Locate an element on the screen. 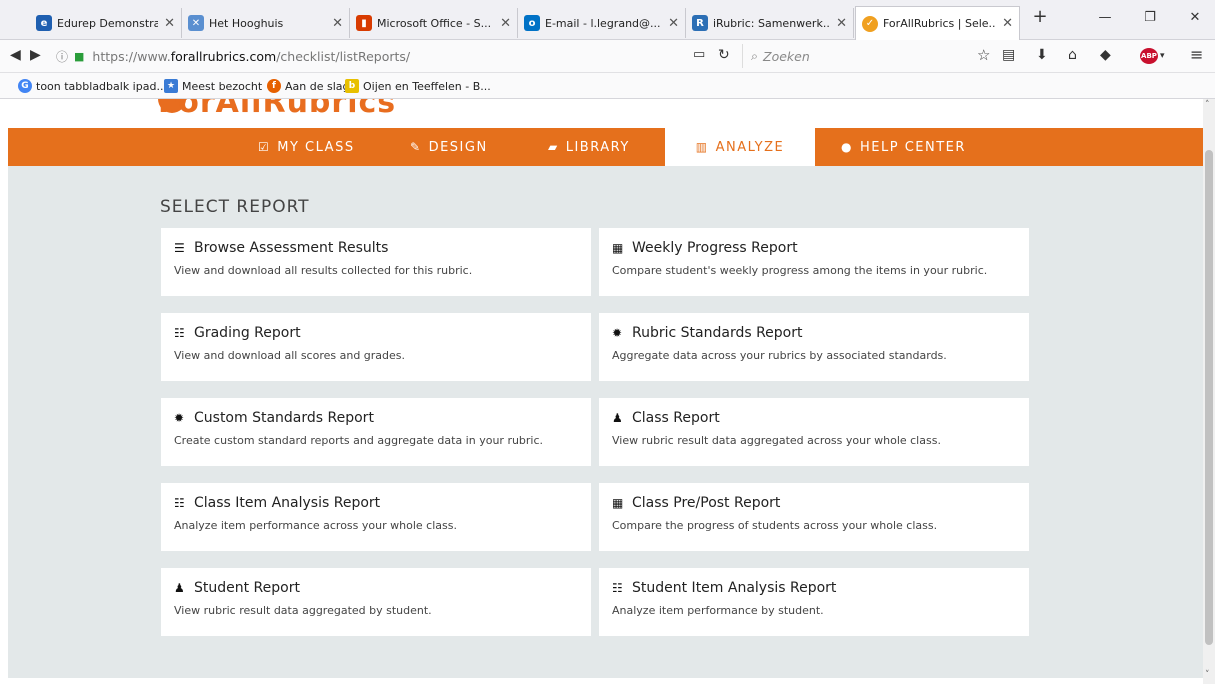 Image resolution: width=1215 pixels, height=684 pixels. report-title: Browse Assessment Results is located at coordinates (291, 248).